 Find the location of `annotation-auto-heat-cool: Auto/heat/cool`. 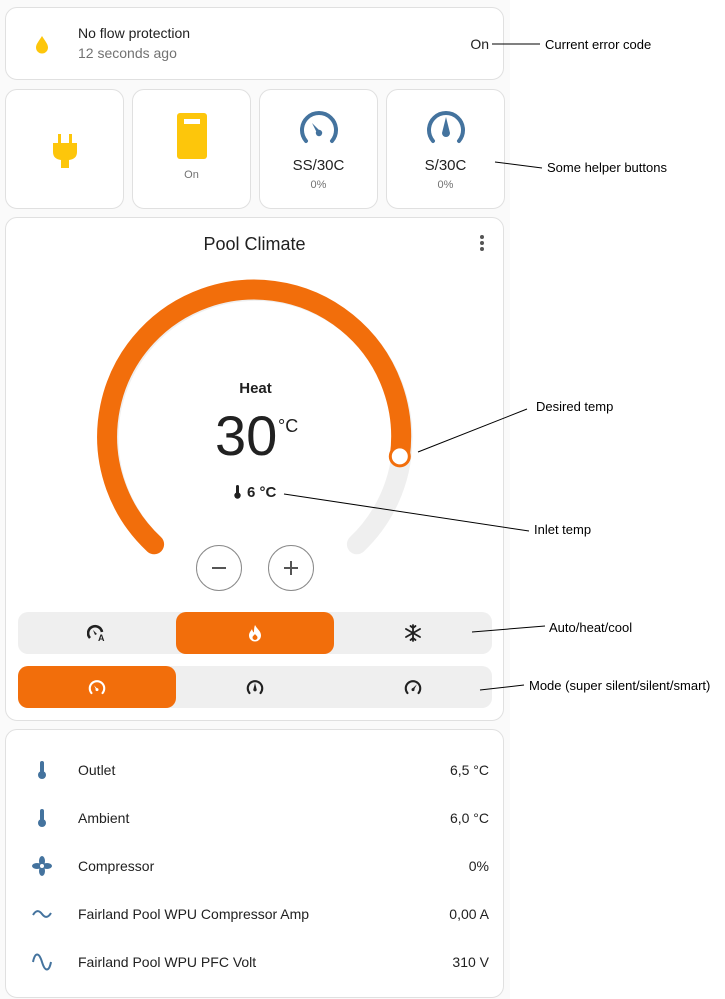

annotation-auto-heat-cool: Auto/heat/cool is located at coordinates (591, 627).